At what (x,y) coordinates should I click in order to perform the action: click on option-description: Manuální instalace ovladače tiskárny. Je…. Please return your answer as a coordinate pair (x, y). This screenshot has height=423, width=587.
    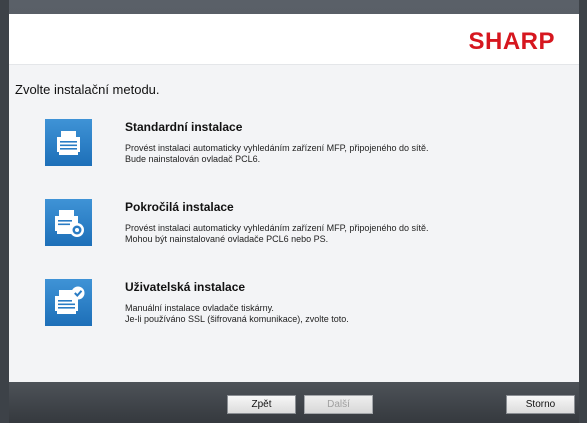
    Looking at the image, I should click on (237, 314).